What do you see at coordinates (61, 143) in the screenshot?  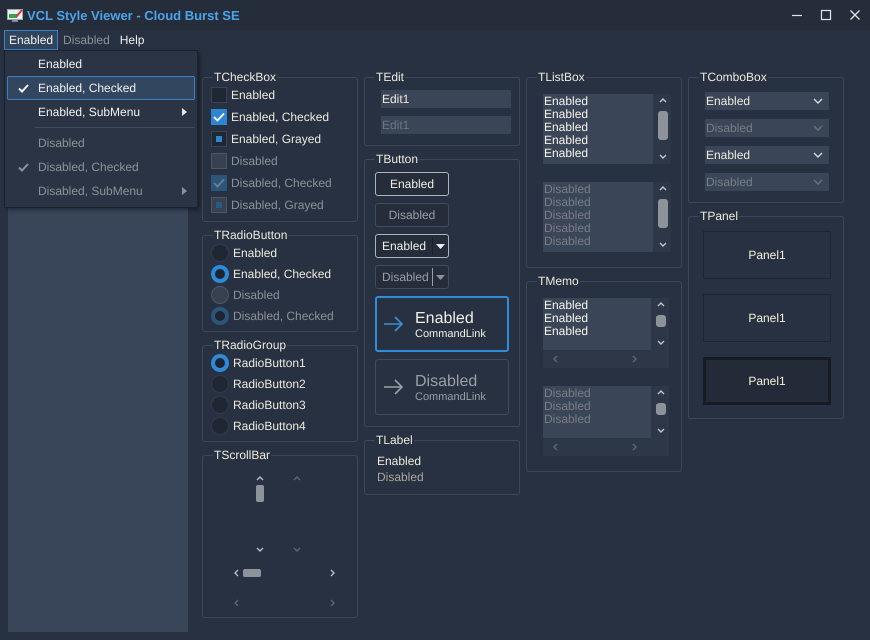 I see `menu-item-label: Disabled` at bounding box center [61, 143].